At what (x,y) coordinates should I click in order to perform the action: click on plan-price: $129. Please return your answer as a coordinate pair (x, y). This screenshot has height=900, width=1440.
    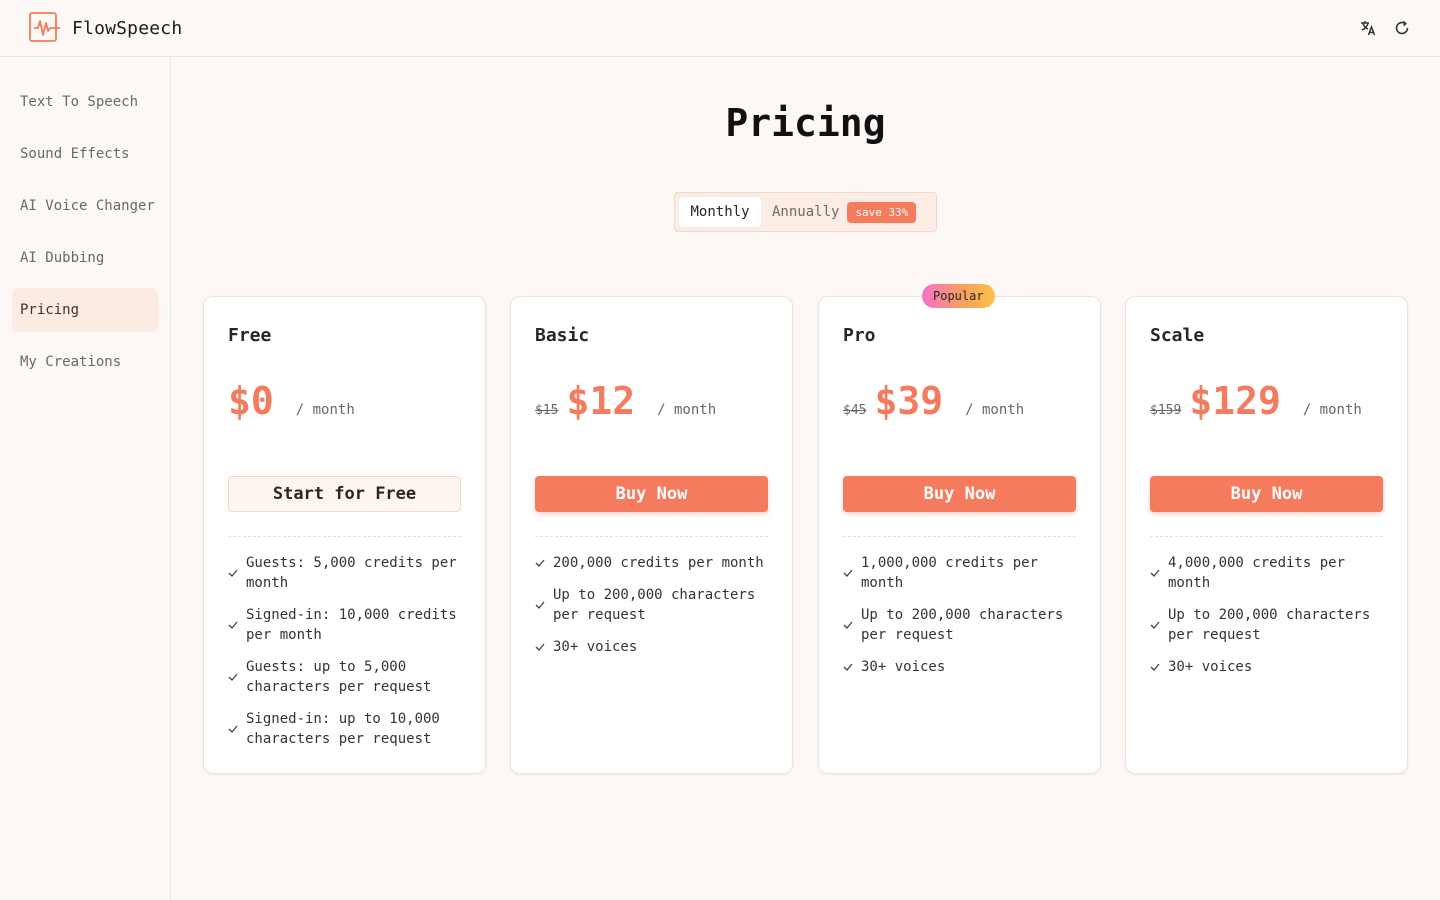
    Looking at the image, I should click on (1235, 401).